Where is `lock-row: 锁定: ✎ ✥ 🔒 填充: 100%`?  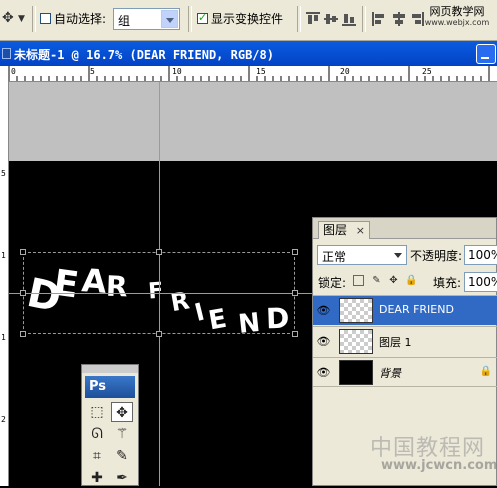 lock-row: 锁定: ✎ ✥ 🔒 填充: 100% is located at coordinates (405, 281).